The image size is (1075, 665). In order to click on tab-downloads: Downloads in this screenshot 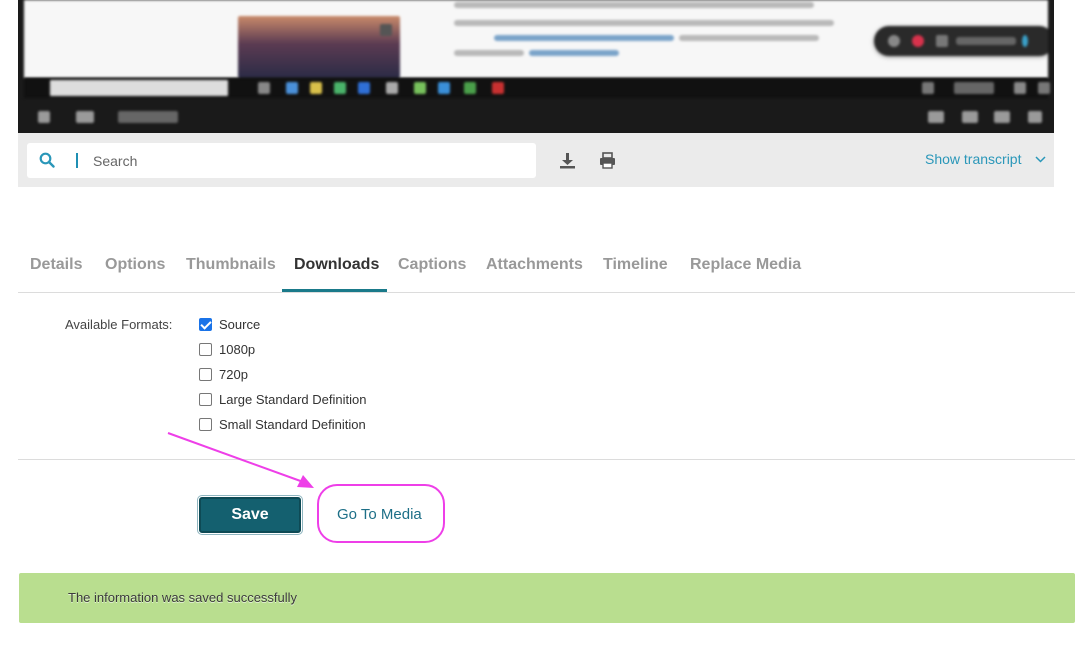, I will do `click(336, 265)`.